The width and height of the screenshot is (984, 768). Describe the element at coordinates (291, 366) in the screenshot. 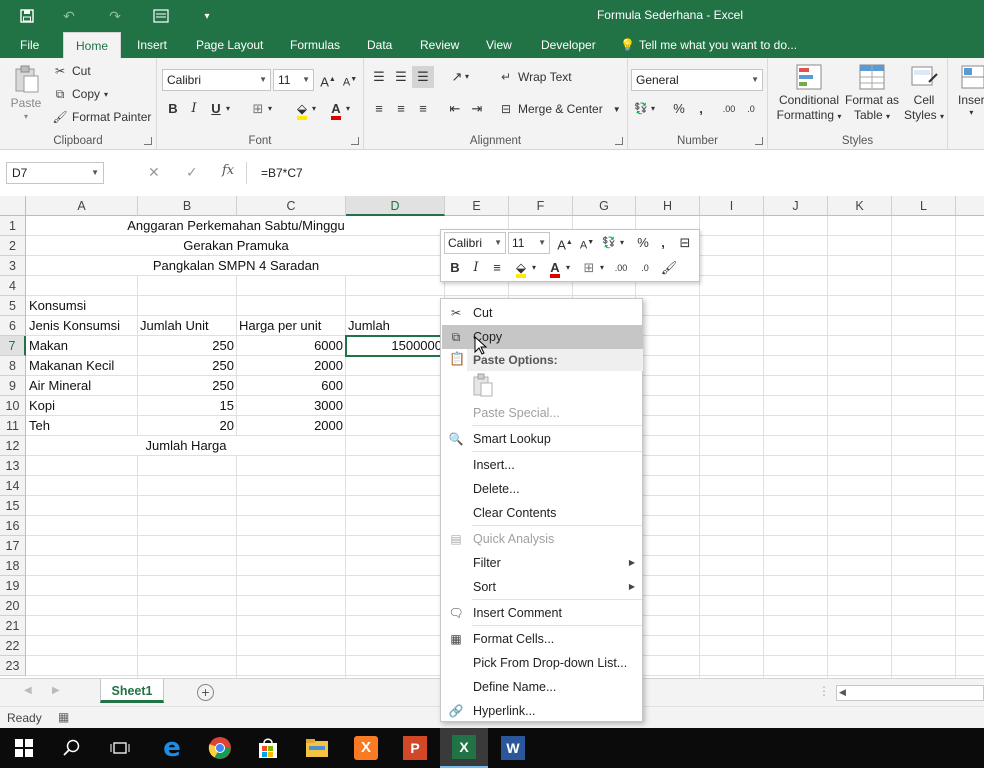

I see `cell-c8: 2000` at that location.